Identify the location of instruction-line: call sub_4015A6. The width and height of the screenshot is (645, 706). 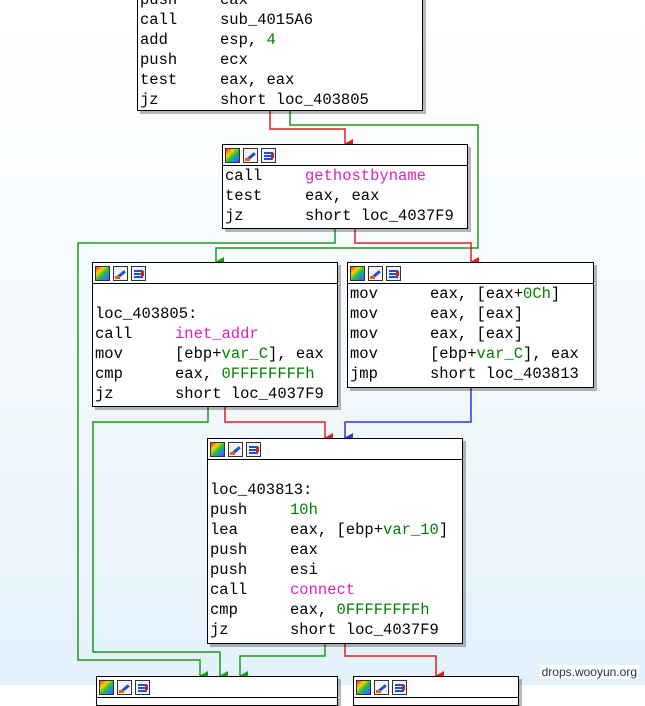
(280, 20).